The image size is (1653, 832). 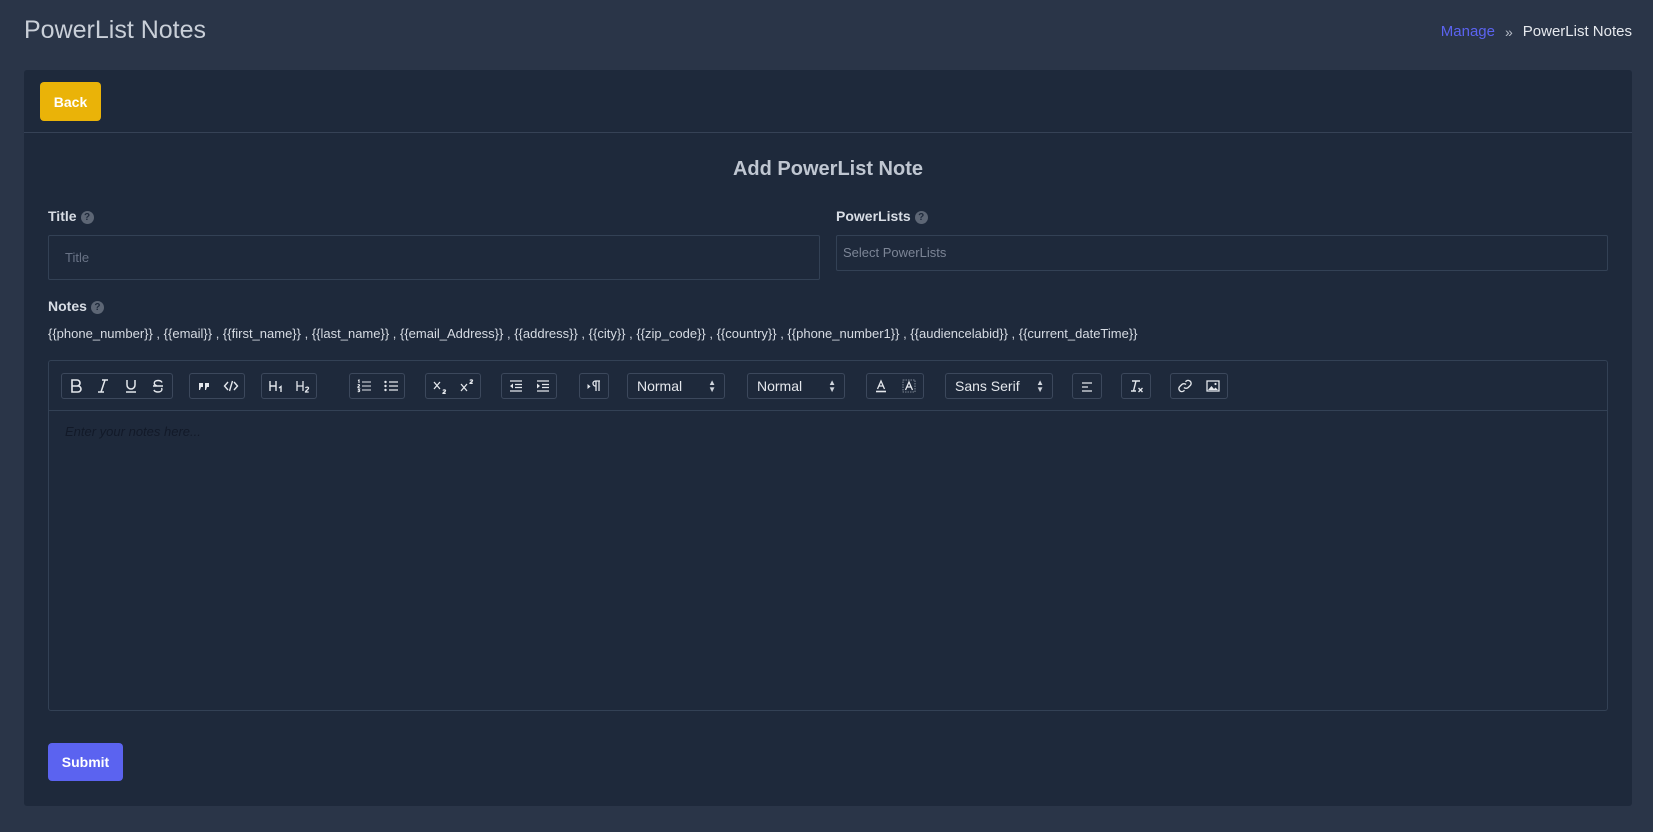 I want to click on bold-button, so click(x=76, y=386).